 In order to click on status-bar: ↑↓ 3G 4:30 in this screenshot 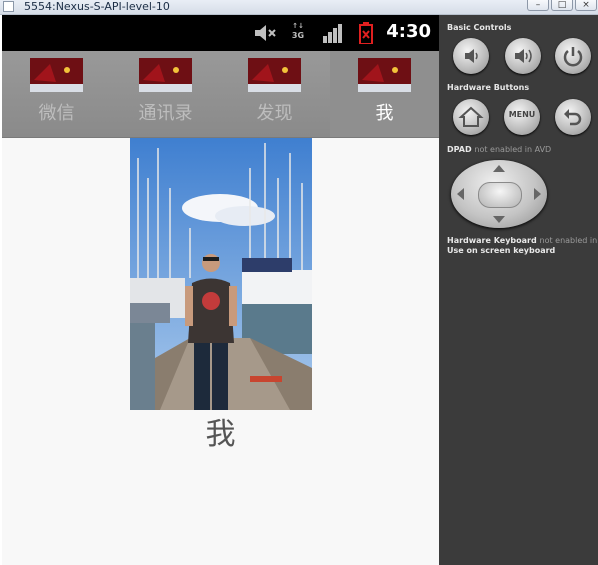, I will do `click(220, 33)`.